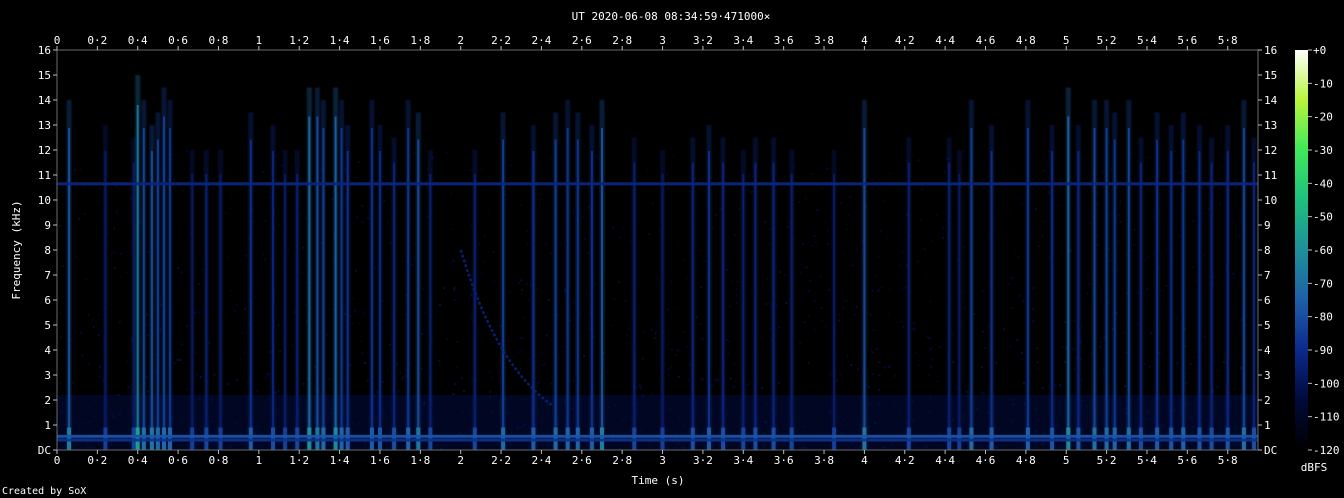 Image resolution: width=1344 pixels, height=498 pixels. Describe the element at coordinates (1228, 40) in the screenshot. I see `x-tick-label: 5·8` at that location.